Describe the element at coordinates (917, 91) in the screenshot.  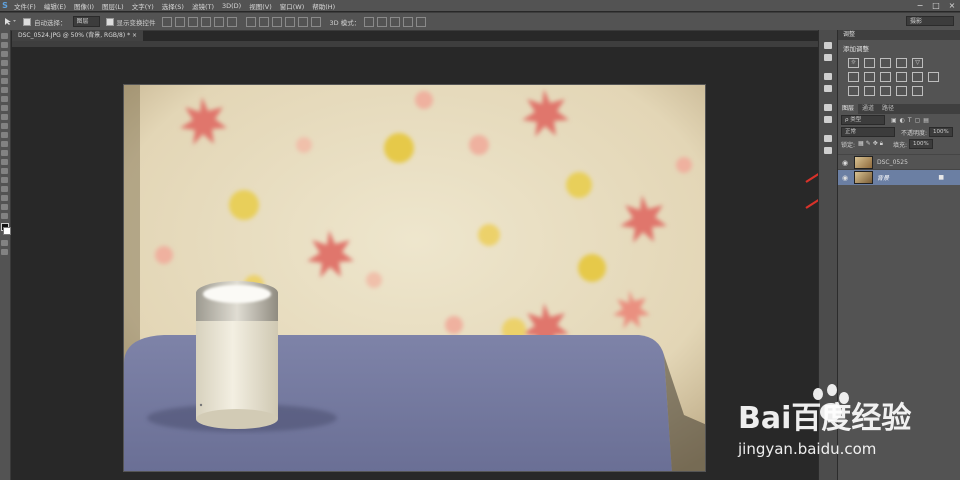
I see `selective-color-icon` at that location.